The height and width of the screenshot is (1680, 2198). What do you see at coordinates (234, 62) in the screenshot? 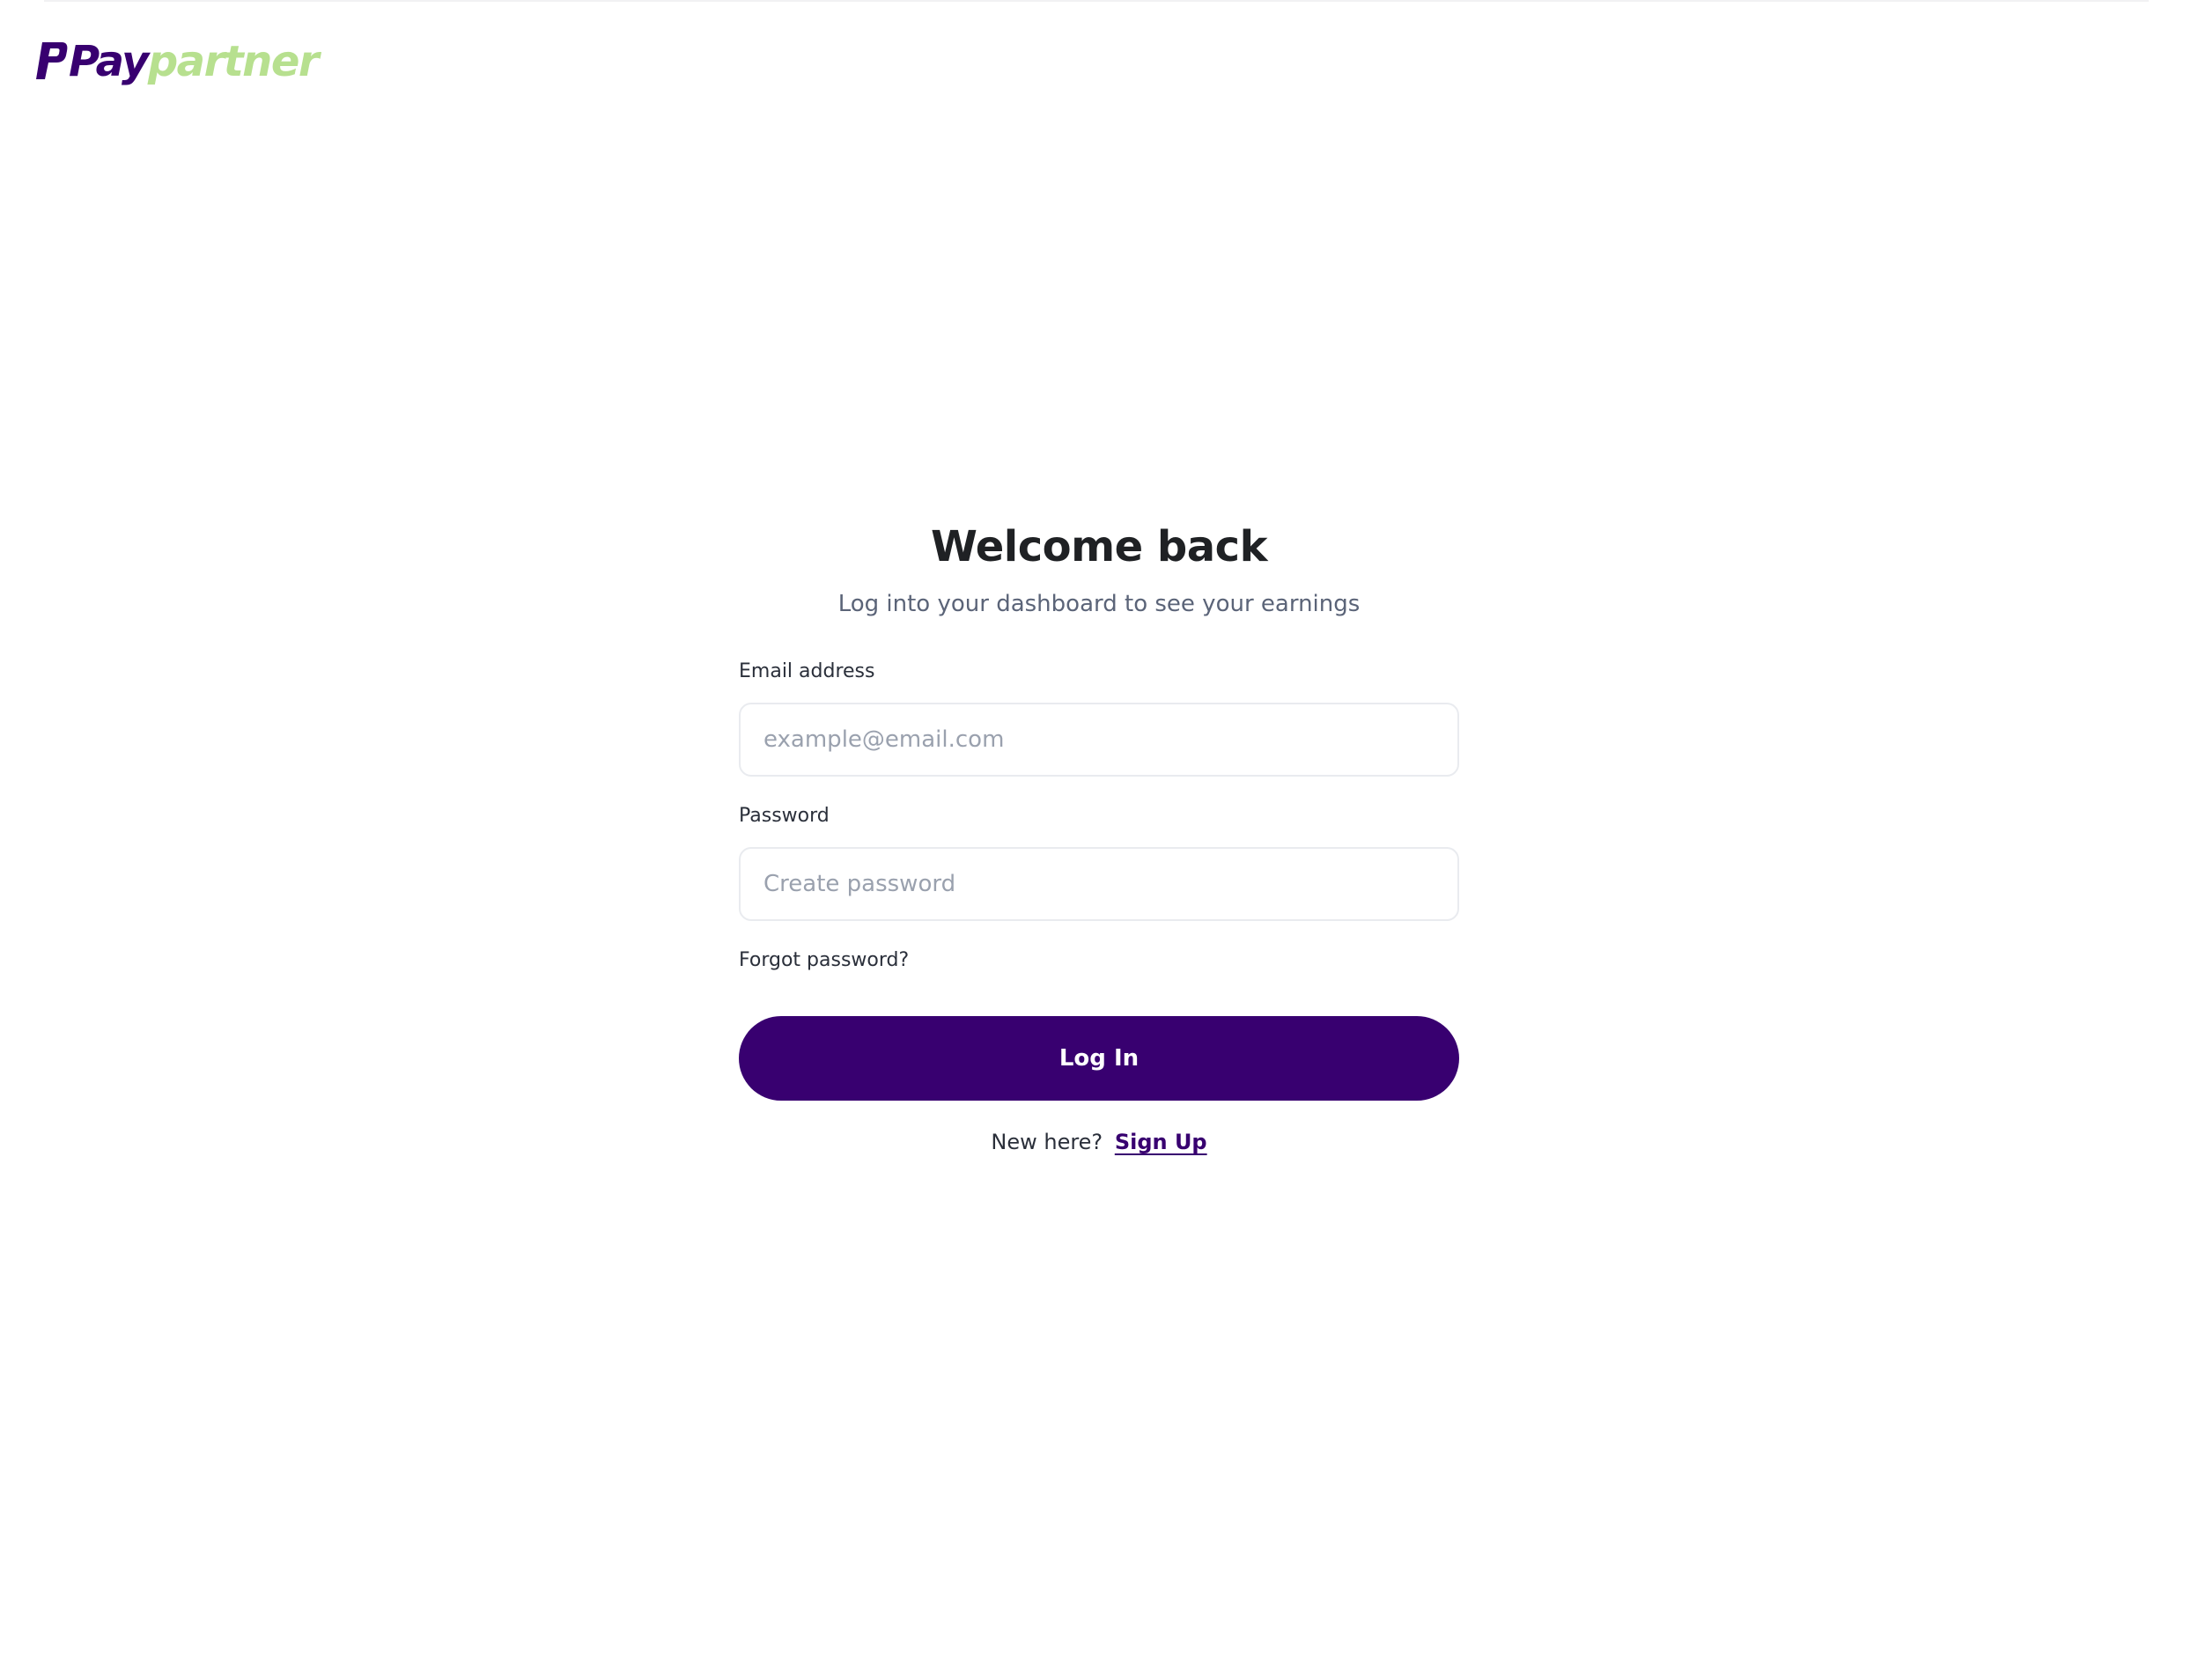
I see `logo-text-partner: partner` at bounding box center [234, 62].